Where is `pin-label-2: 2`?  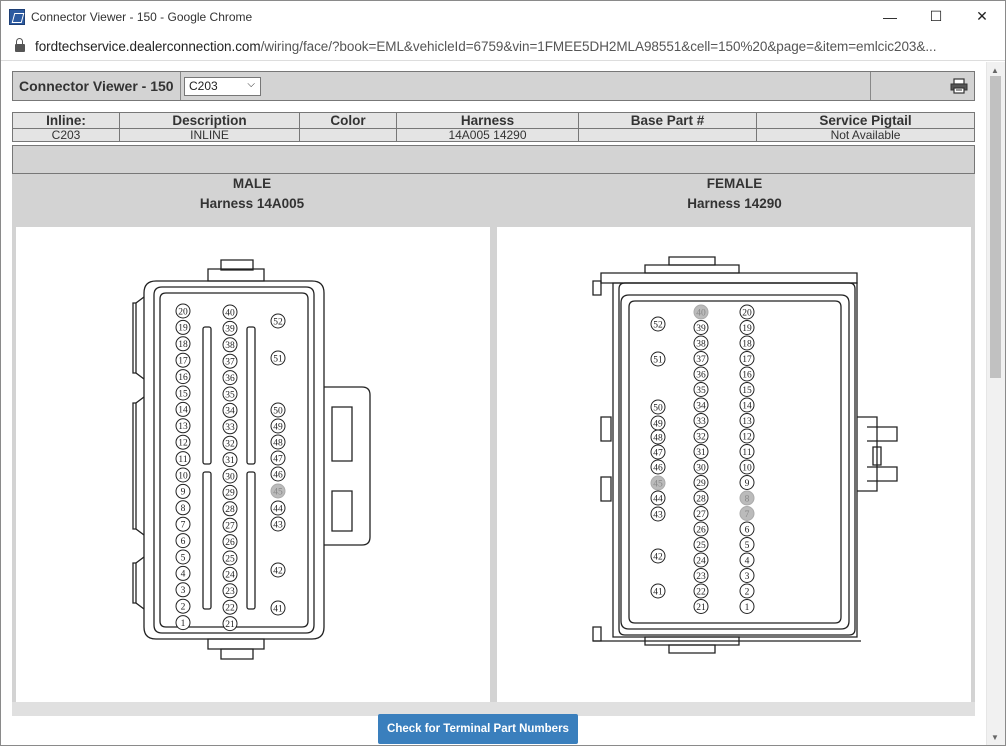
pin-label-2: 2 is located at coordinates (183, 608).